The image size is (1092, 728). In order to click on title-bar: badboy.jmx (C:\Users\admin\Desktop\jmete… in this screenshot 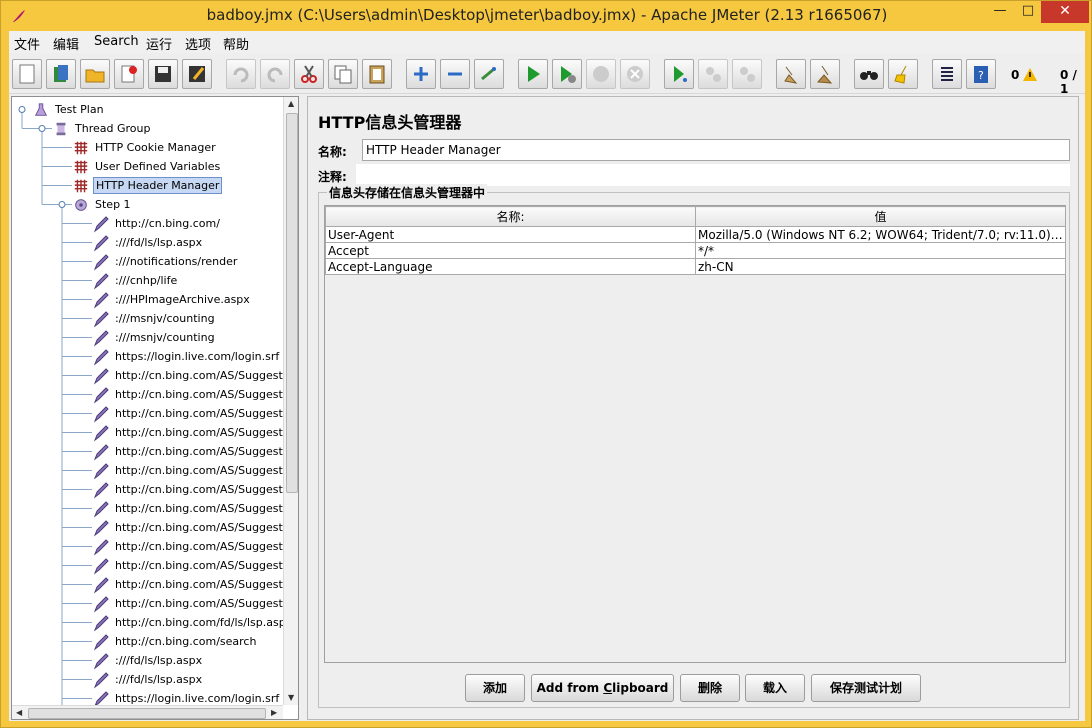, I will do `click(546, 16)`.